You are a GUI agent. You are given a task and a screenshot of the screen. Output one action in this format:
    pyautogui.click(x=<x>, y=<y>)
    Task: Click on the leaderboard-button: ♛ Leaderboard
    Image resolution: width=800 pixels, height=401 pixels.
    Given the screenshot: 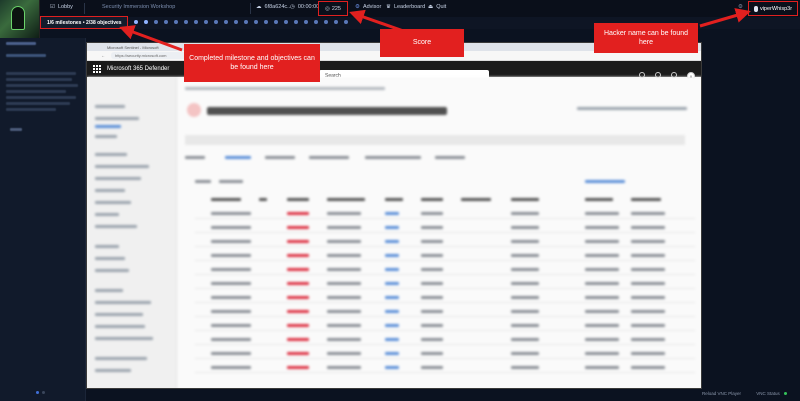 What is the action you would take?
    pyautogui.click(x=405, y=7)
    